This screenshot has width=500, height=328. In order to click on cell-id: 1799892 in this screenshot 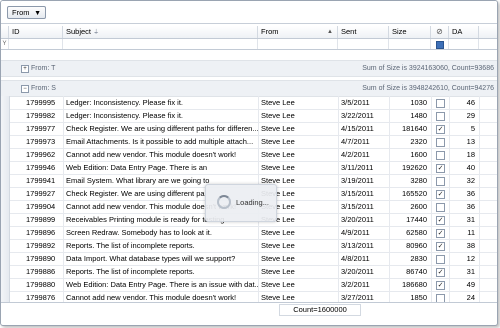, I will do `click(43, 245)`.